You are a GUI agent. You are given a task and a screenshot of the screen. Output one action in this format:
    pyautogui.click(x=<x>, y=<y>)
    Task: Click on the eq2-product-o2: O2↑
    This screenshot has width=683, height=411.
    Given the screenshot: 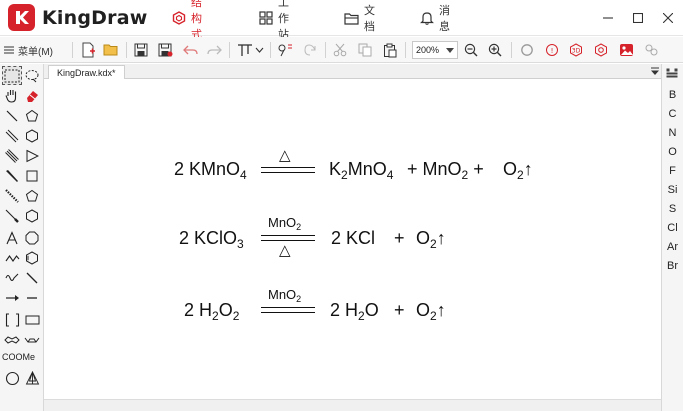 What is the action you would take?
    pyautogui.click(x=431, y=239)
    